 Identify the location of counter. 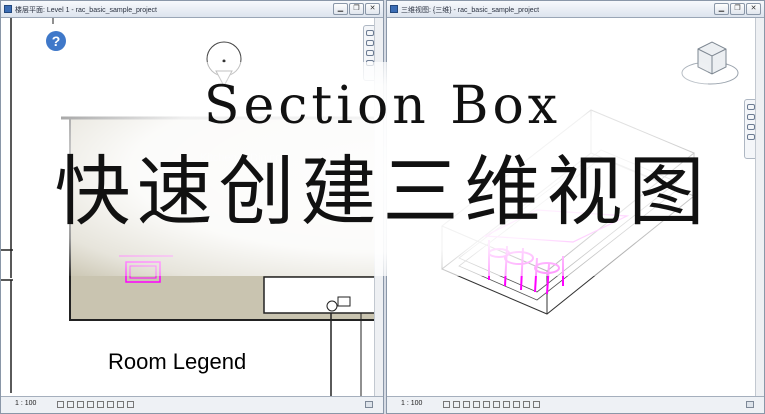
(319, 295).